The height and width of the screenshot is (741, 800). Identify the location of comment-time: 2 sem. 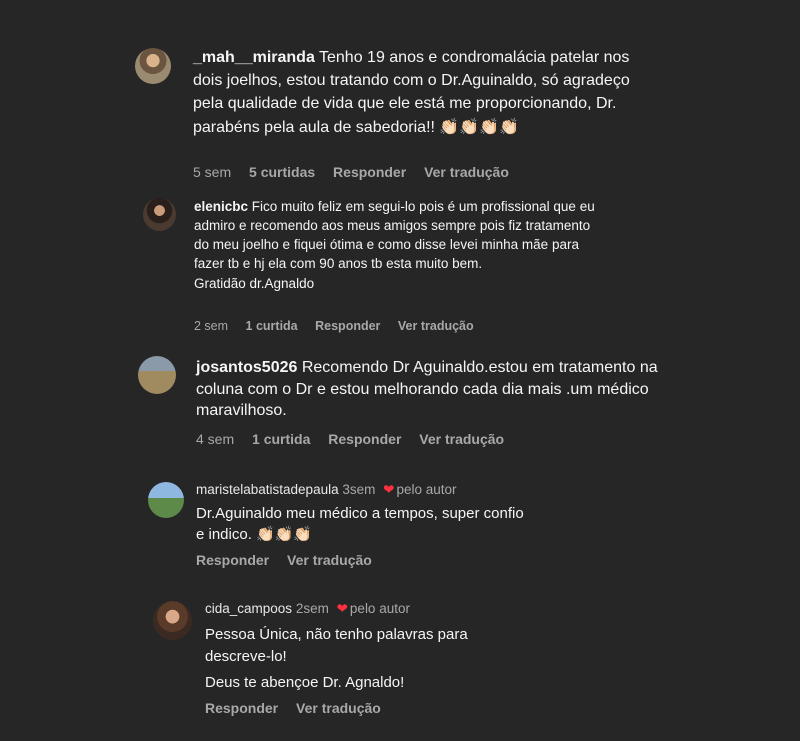
(211, 326).